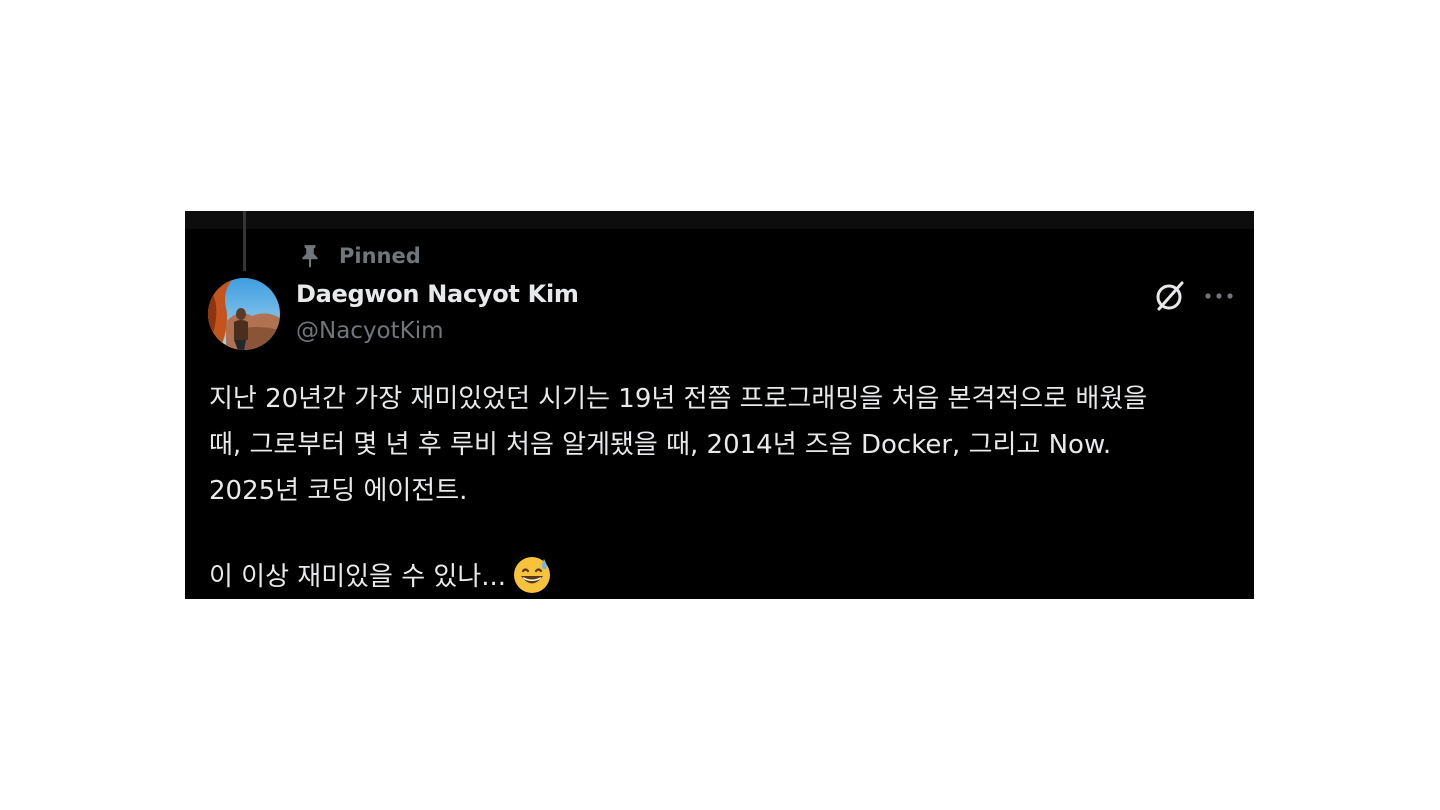  Describe the element at coordinates (244, 241) in the screenshot. I see `thread-line` at that location.